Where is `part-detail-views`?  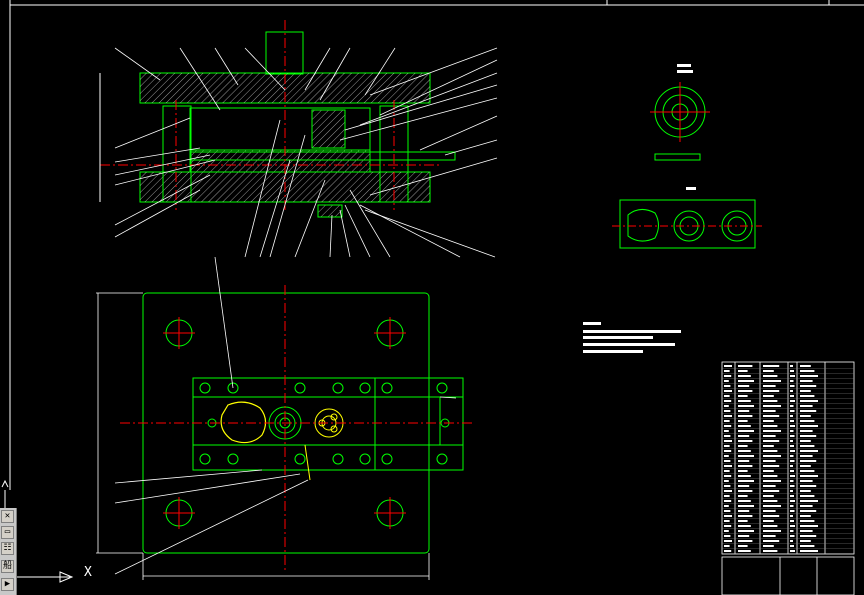 part-detail-views is located at coordinates (687, 156).